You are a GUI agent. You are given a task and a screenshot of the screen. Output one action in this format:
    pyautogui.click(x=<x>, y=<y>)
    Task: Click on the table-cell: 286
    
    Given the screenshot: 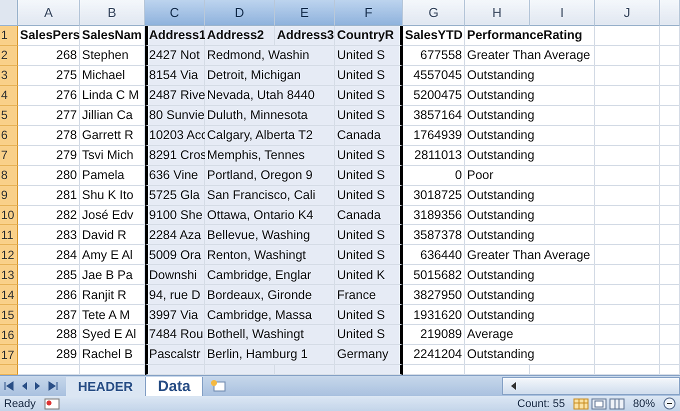 What is the action you would take?
    pyautogui.click(x=49, y=295)
    